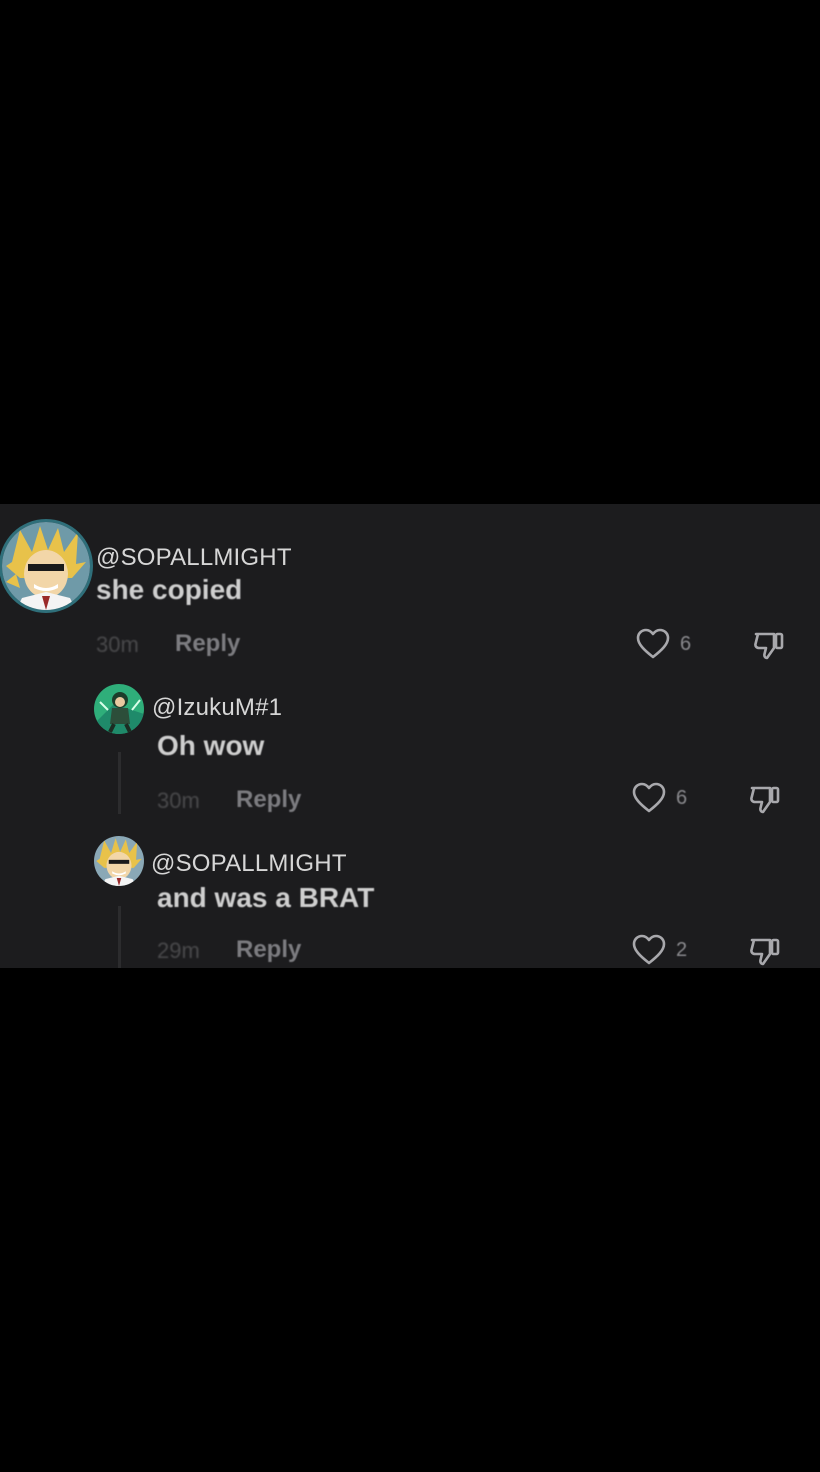 Image resolution: width=820 pixels, height=1472 pixels. I want to click on like-button: 2, so click(659, 950).